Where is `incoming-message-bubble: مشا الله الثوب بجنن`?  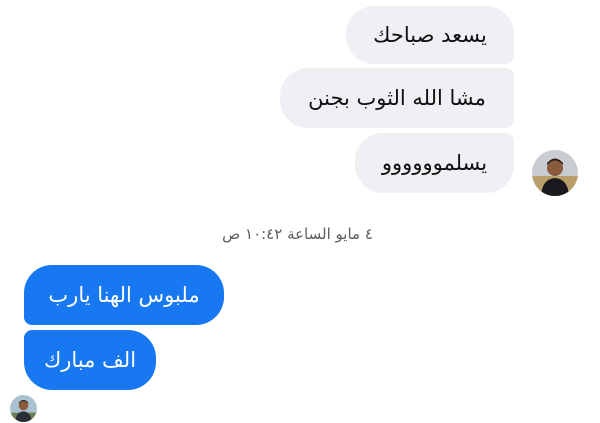 incoming-message-bubble: مشا الله الثوب بجنن is located at coordinates (397, 98).